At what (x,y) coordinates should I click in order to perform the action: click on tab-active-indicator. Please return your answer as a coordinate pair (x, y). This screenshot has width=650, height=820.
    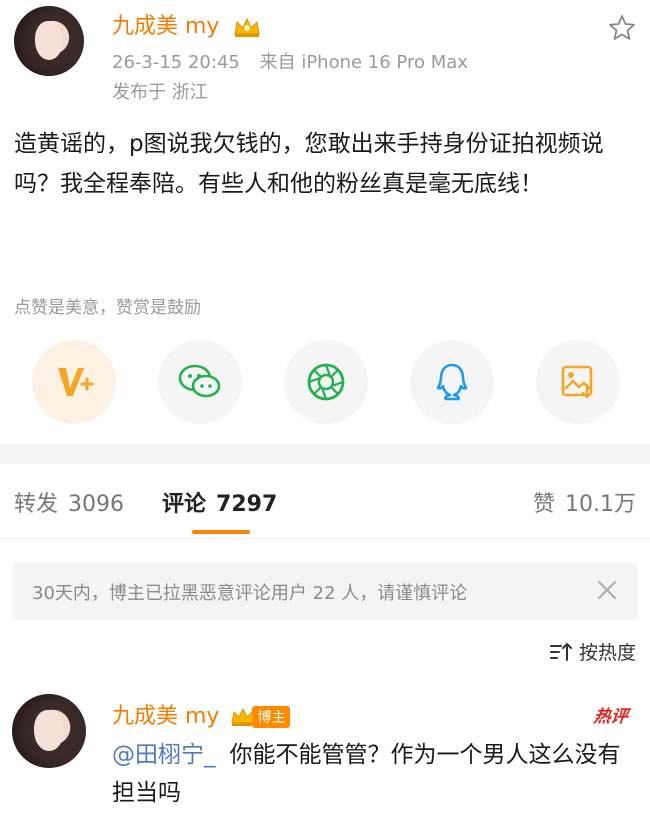
    Looking at the image, I should click on (221, 532).